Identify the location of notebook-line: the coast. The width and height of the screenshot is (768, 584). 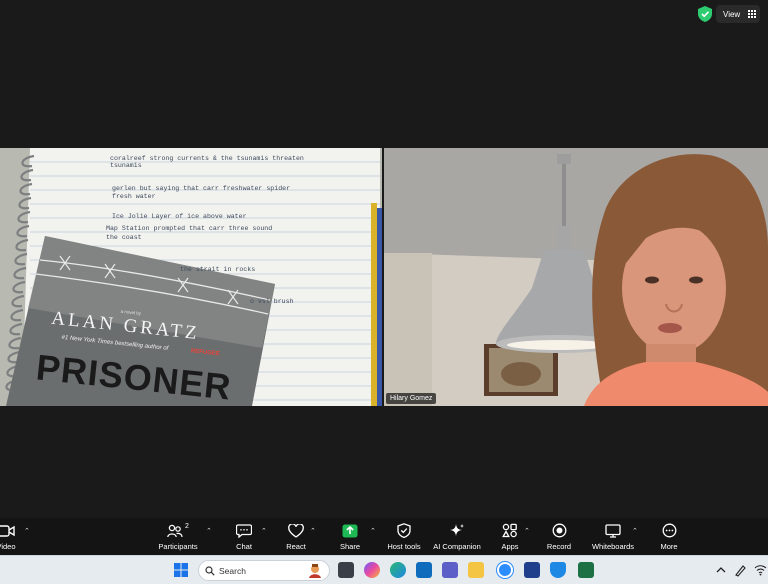
(124, 237).